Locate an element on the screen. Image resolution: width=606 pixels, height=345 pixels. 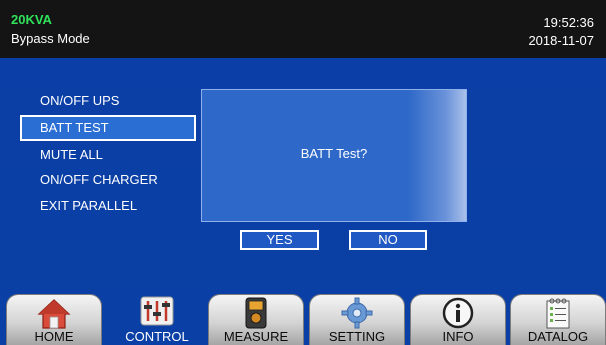
tab-label-measure: MEASURE is located at coordinates (256, 336).